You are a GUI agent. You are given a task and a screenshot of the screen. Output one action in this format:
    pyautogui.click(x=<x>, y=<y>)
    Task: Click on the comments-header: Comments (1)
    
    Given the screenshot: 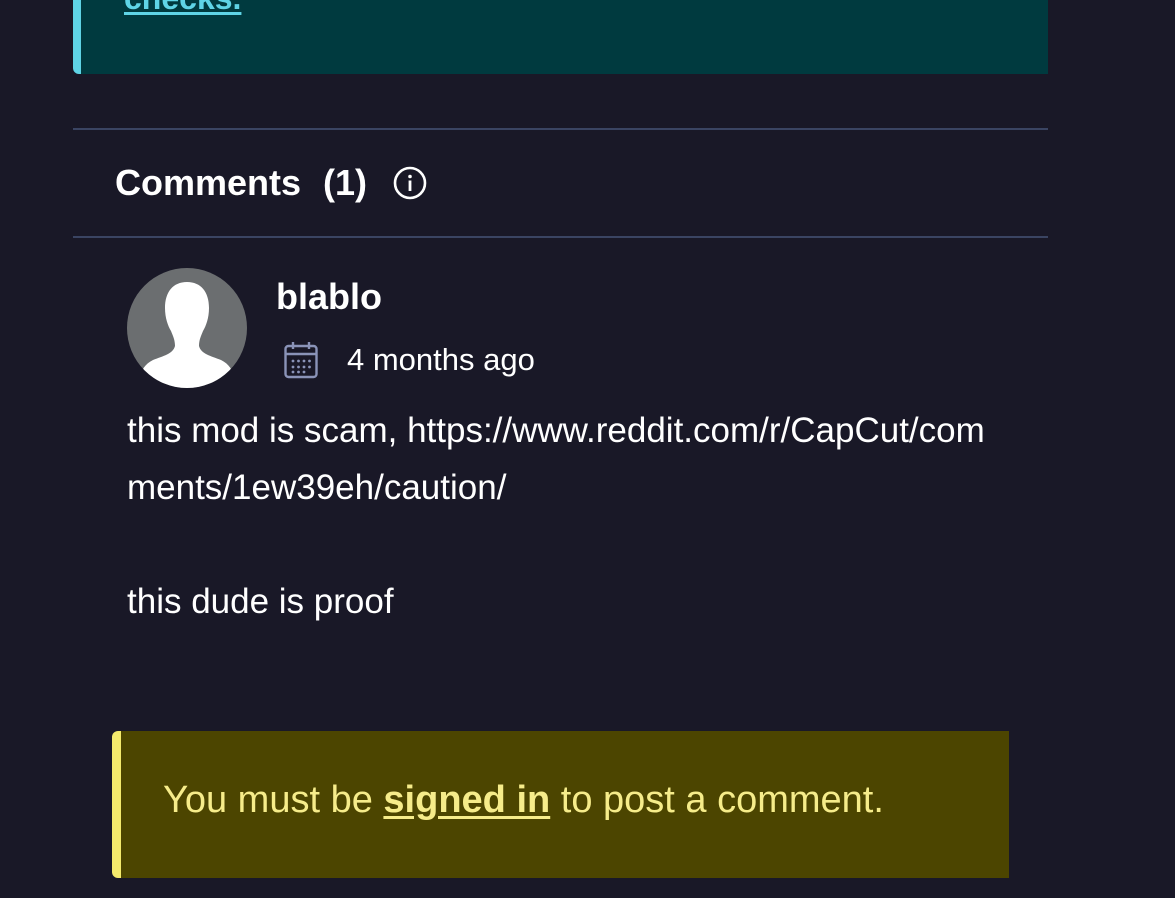 What is the action you would take?
    pyautogui.click(x=271, y=183)
    